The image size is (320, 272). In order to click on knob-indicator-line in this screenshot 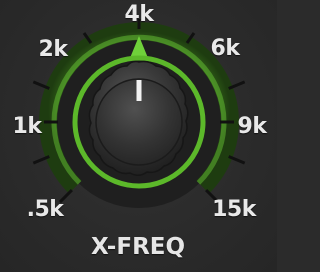, I will do `click(139, 90)`.